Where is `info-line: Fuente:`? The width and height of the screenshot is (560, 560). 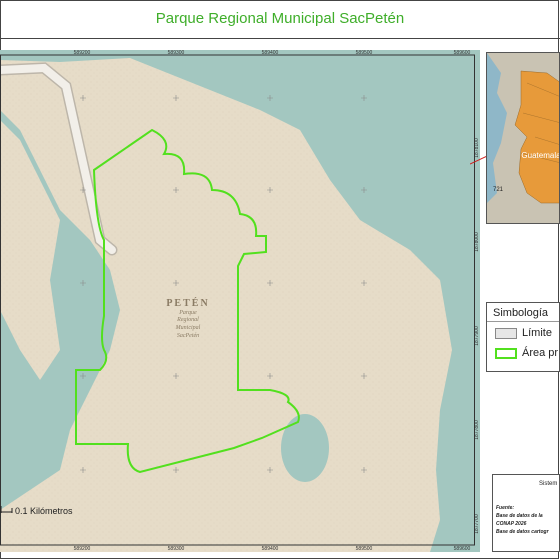 info-line: Fuente: is located at coordinates (505, 508).